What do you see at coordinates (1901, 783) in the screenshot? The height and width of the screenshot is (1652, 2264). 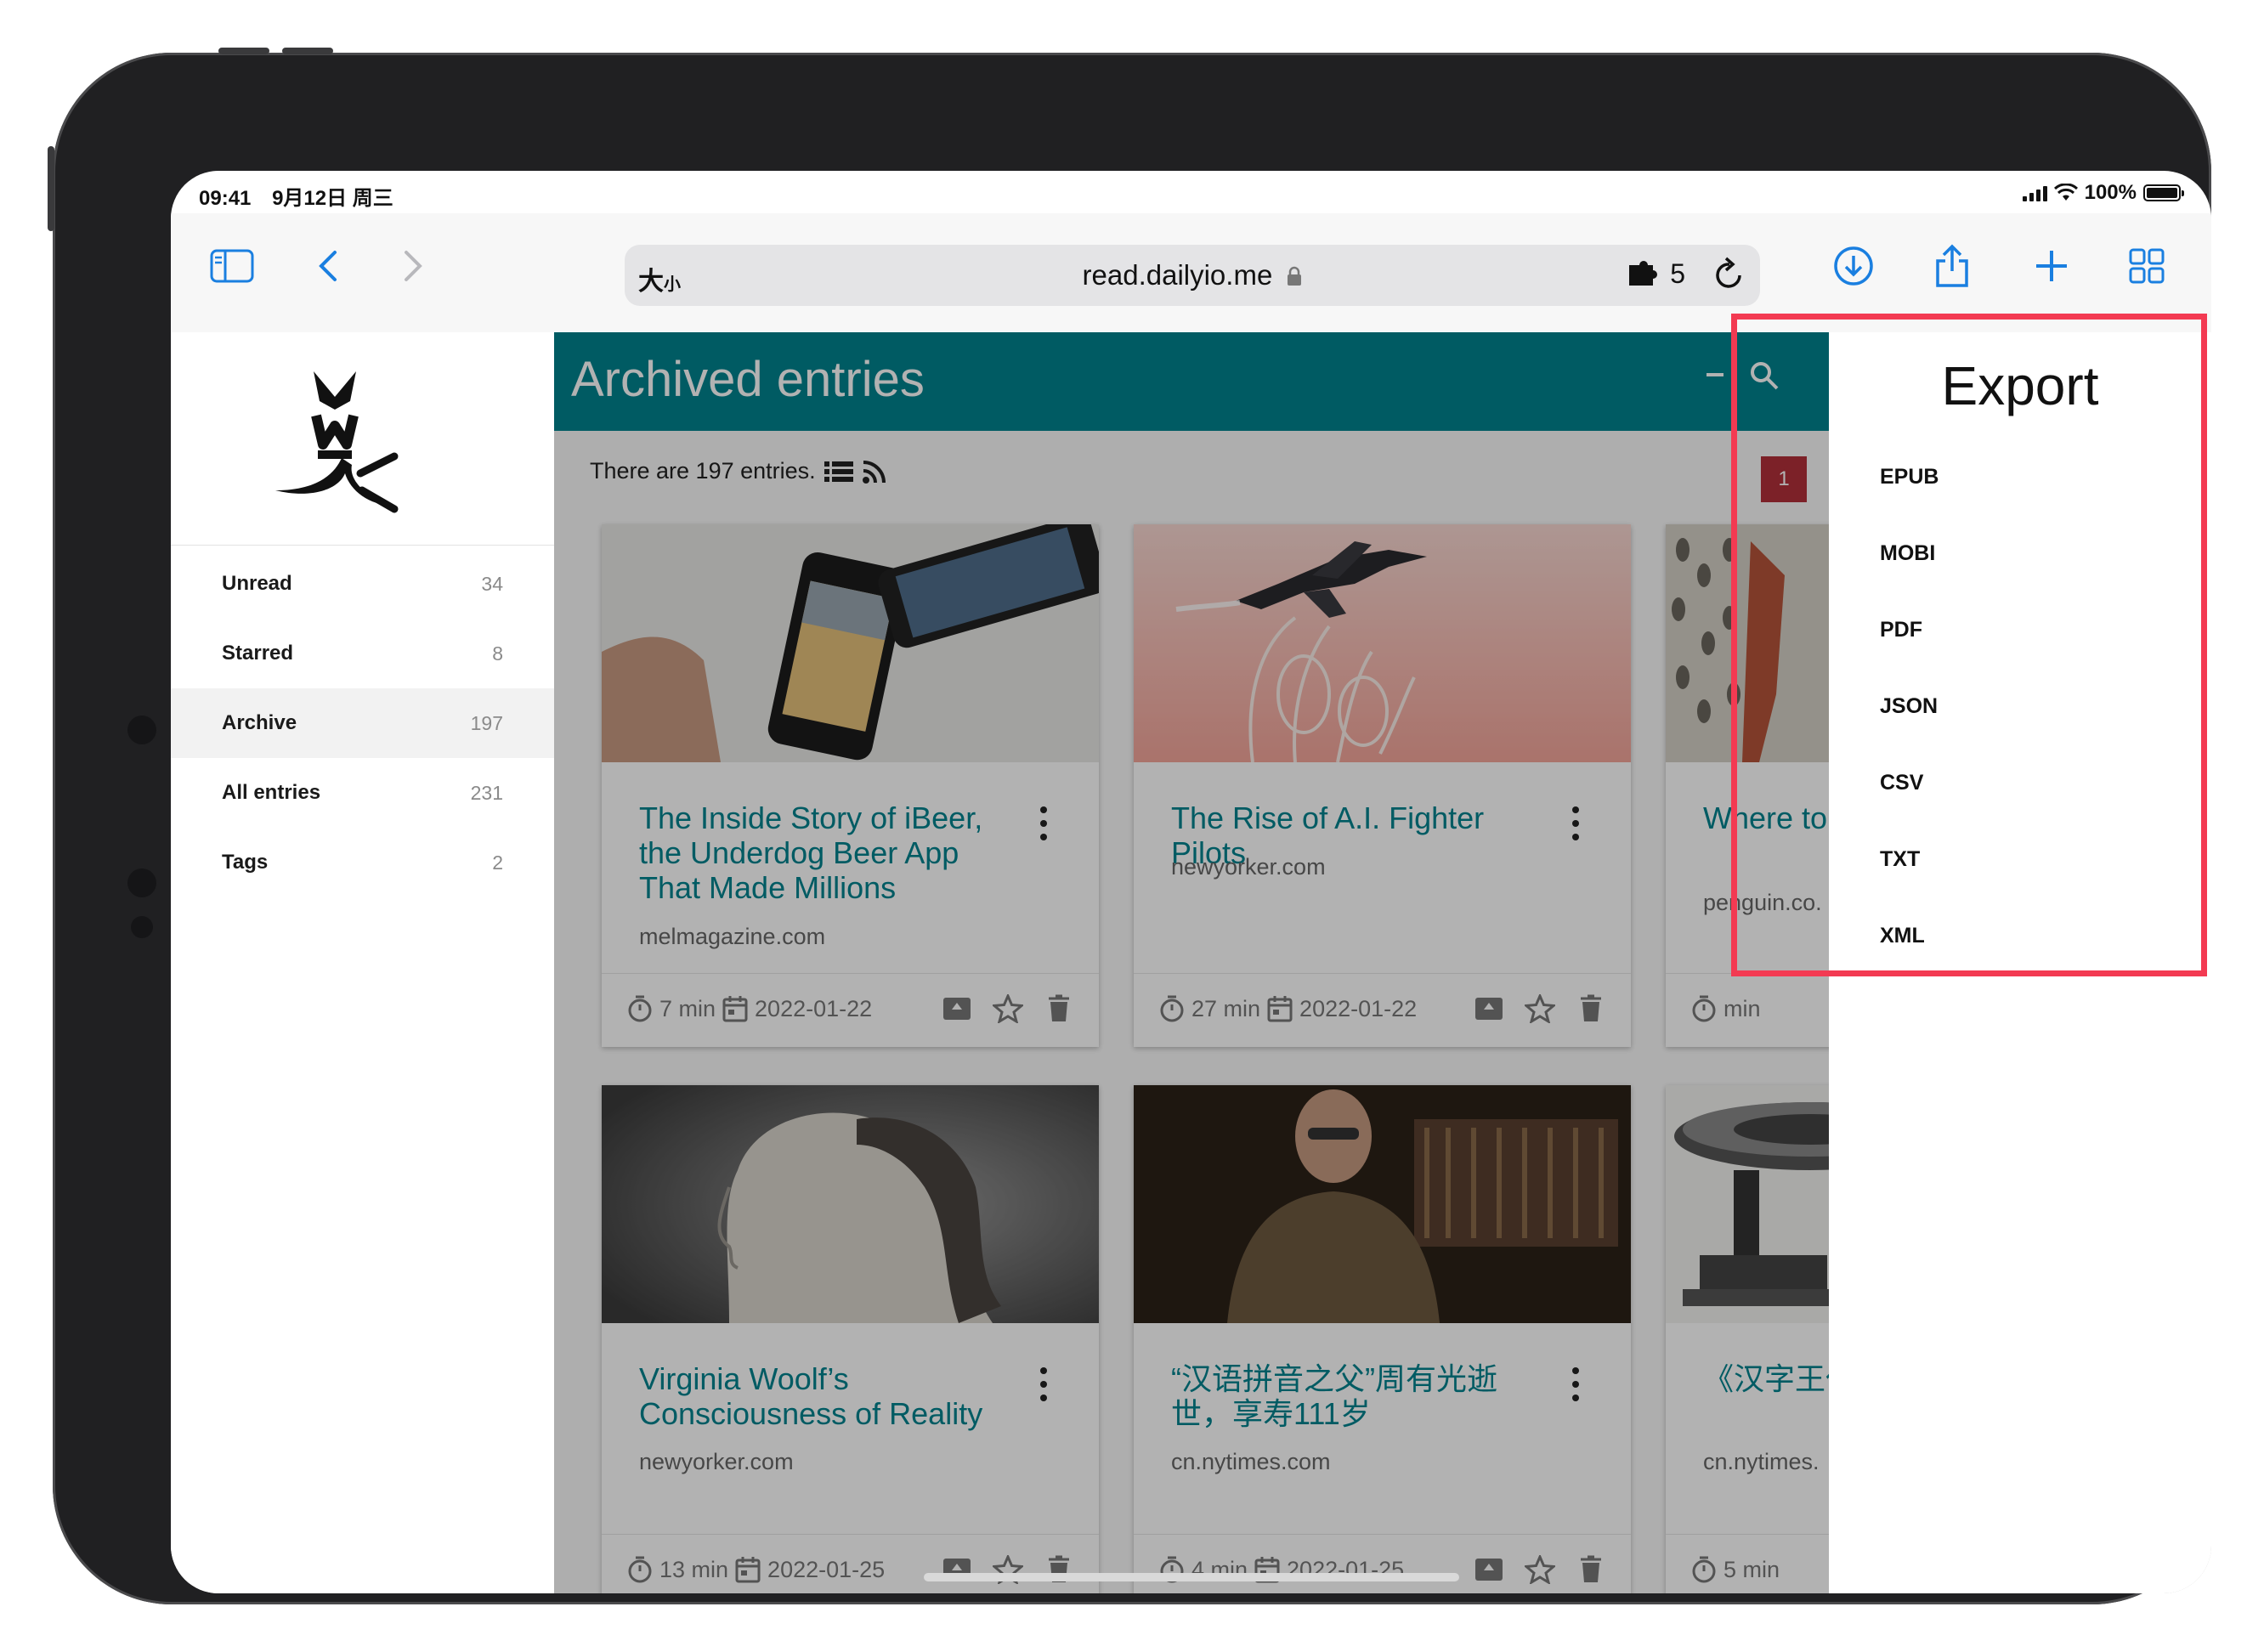 I see `export-csv: CSV` at bounding box center [1901, 783].